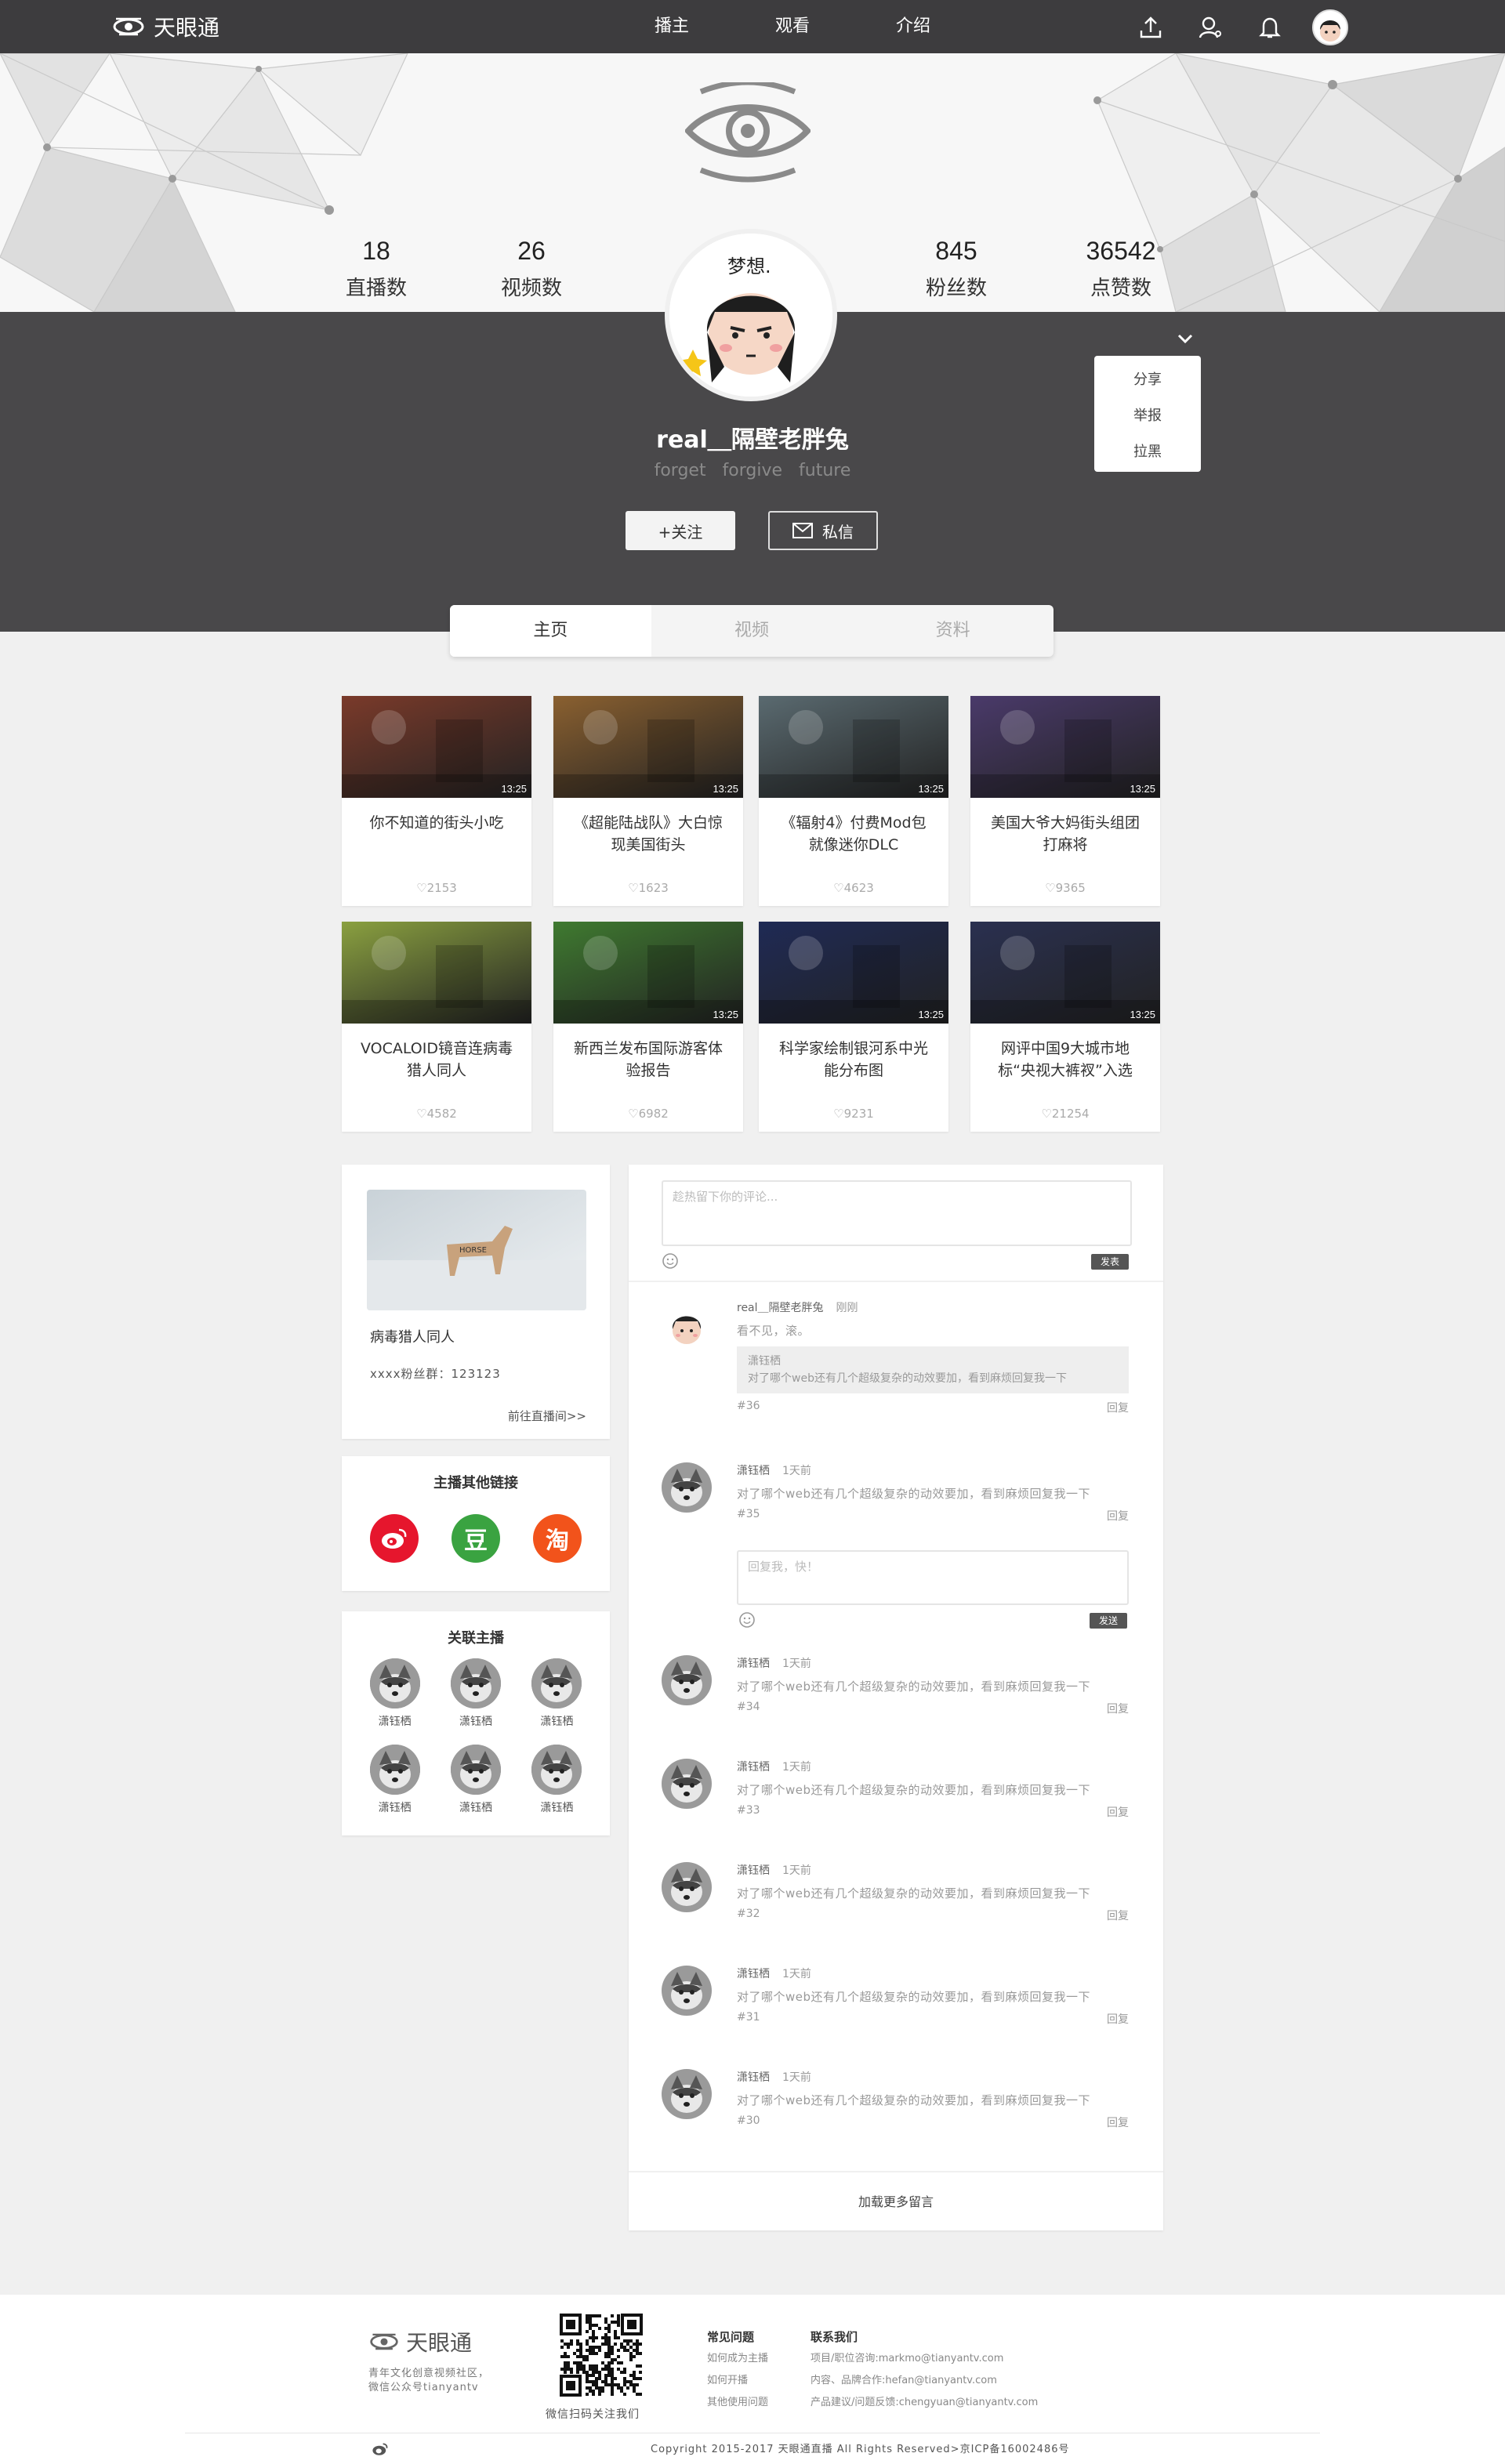 This screenshot has height=2464, width=1505. What do you see at coordinates (436, 1060) in the screenshot?
I see `video-title: VOCALOID镜音连病毒猎人同人` at bounding box center [436, 1060].